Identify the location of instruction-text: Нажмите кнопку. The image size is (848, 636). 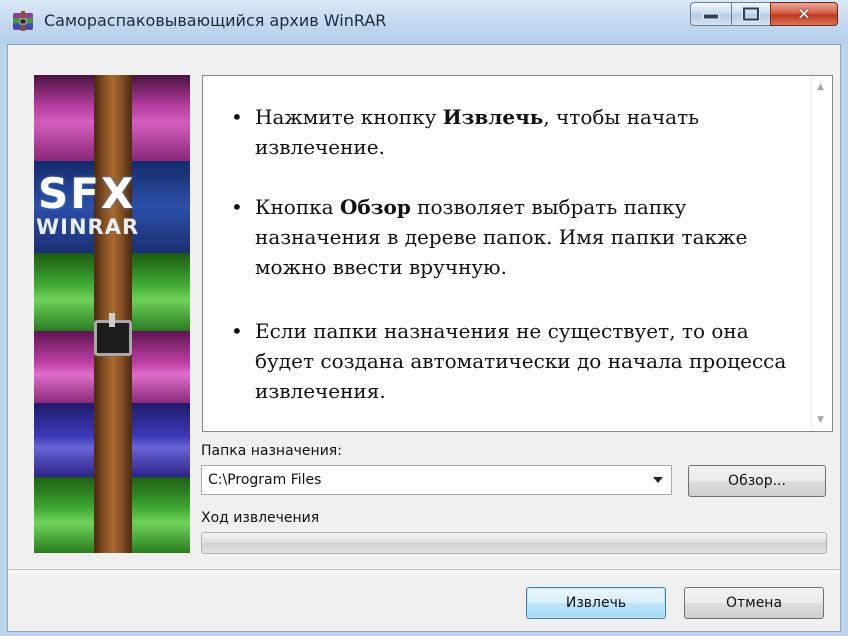
(349, 117).